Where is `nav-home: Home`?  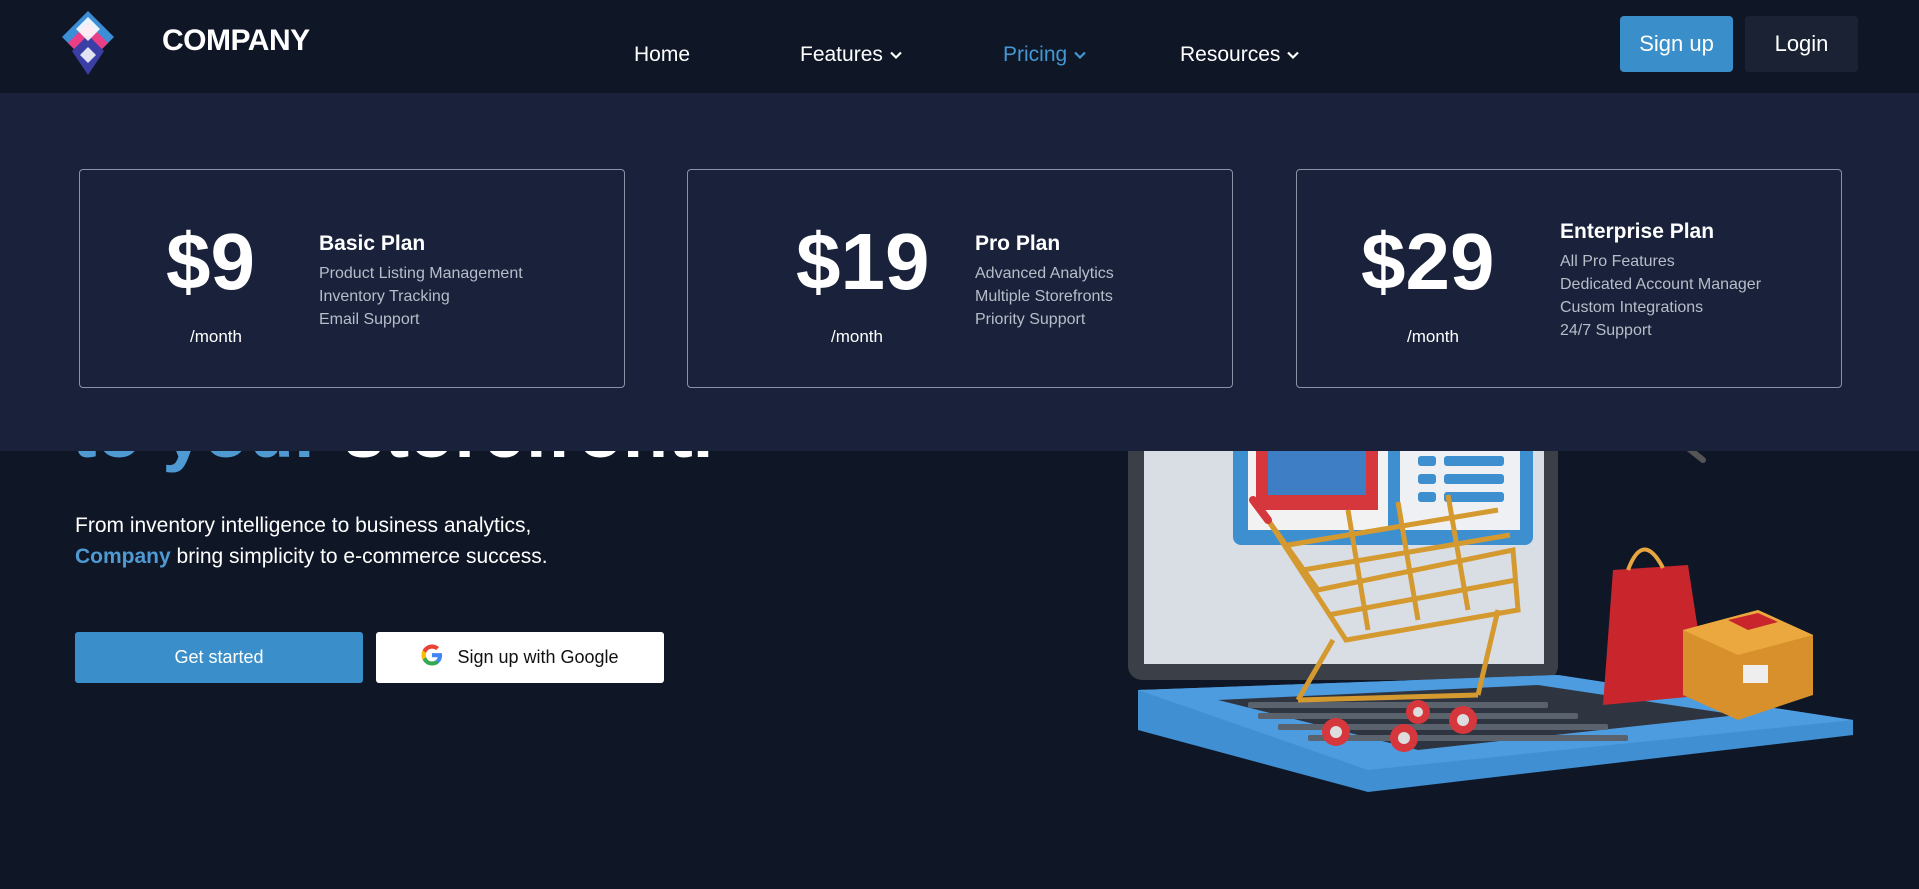 nav-home: Home is located at coordinates (662, 55).